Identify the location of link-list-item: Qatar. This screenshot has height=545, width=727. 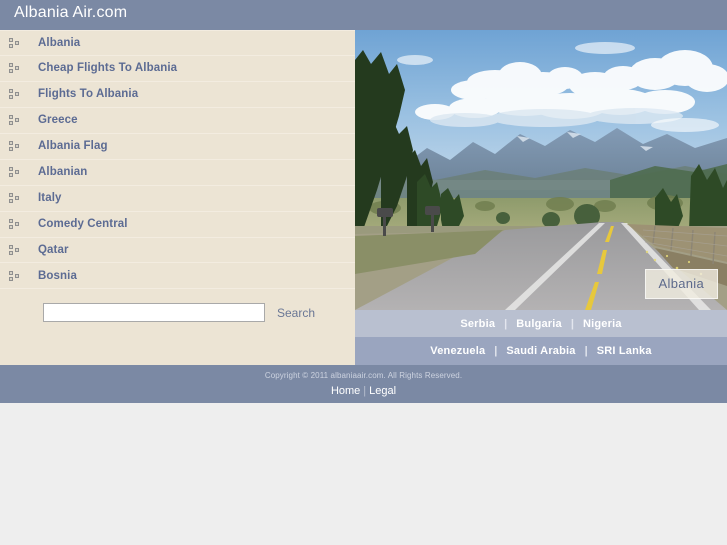
(177, 250).